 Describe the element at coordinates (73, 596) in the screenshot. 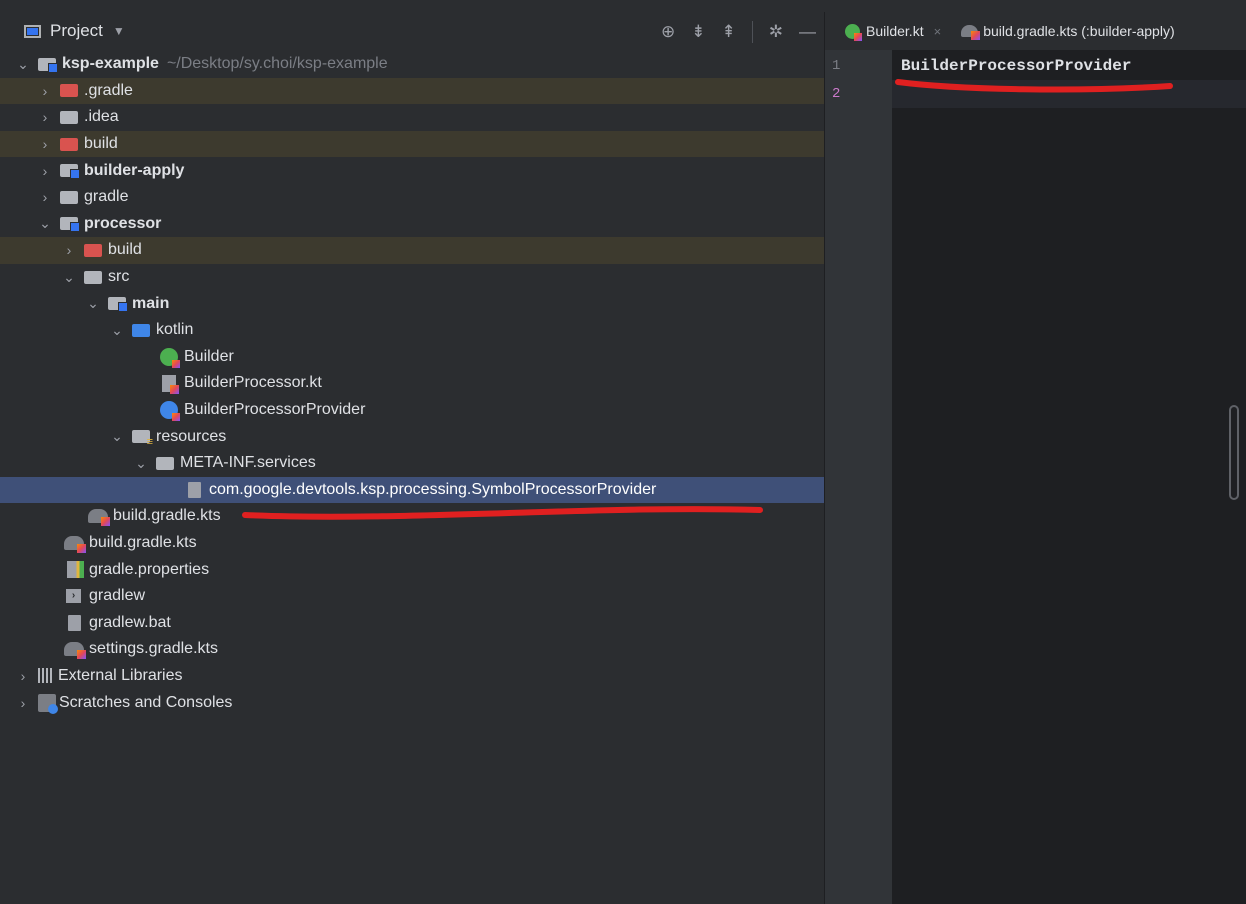

I see `shell-script-icon: ›` at that location.